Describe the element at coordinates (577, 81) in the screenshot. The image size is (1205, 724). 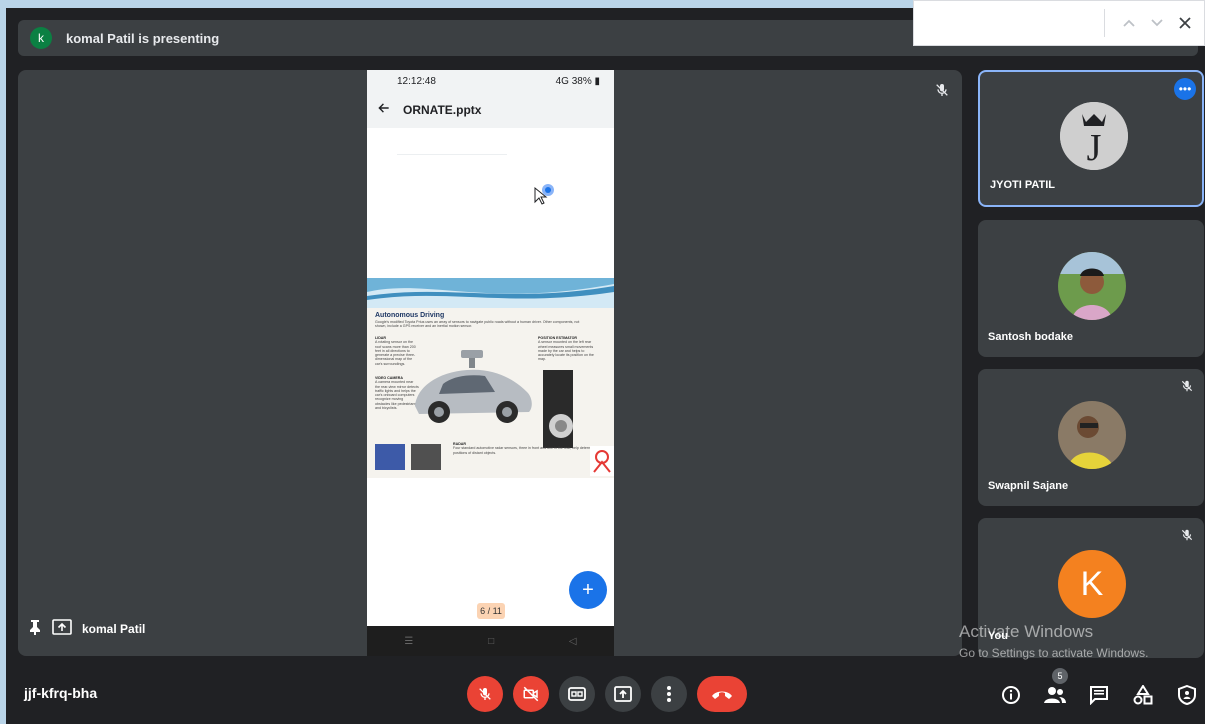
I see `phone-status-right: 4G 38% ▮` at that location.